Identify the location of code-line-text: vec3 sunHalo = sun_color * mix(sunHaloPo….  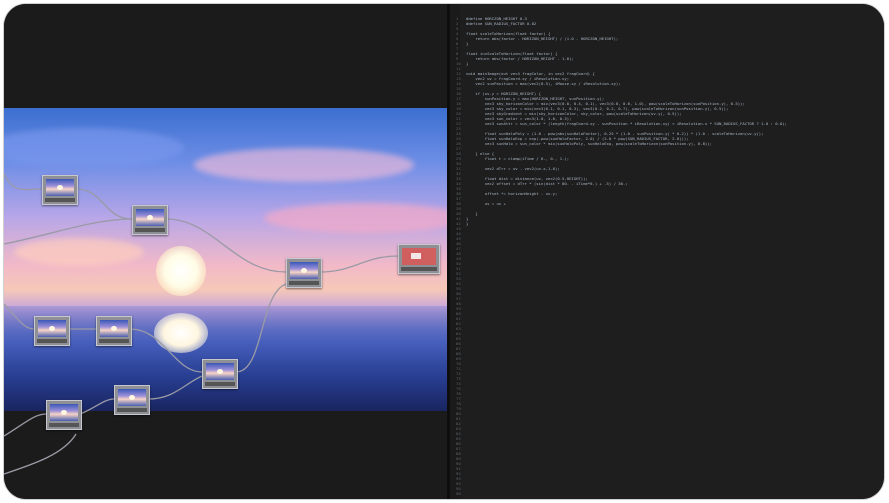
(589, 143).